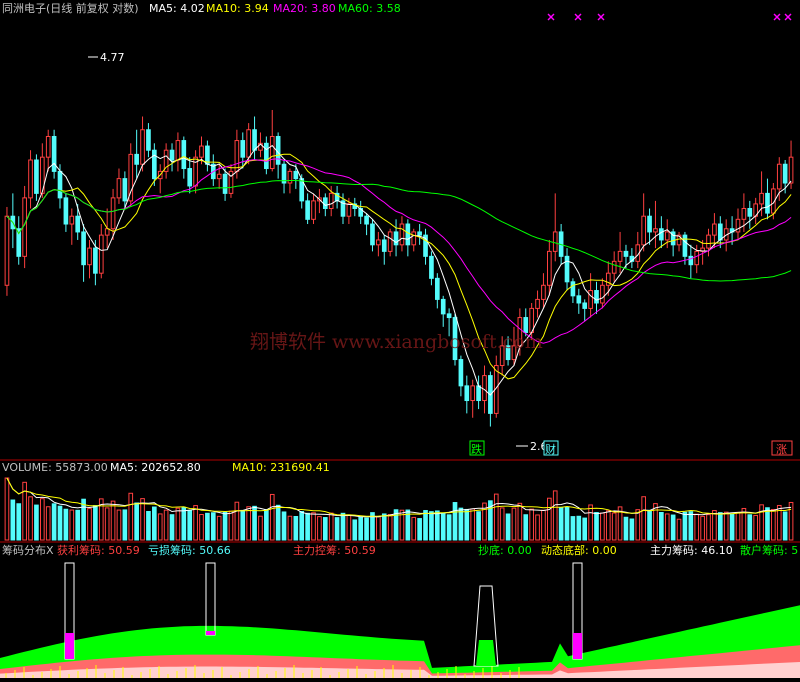 The width and height of the screenshot is (800, 682). I want to click on ma10-readout: MA10: 3.94, so click(237, 8).